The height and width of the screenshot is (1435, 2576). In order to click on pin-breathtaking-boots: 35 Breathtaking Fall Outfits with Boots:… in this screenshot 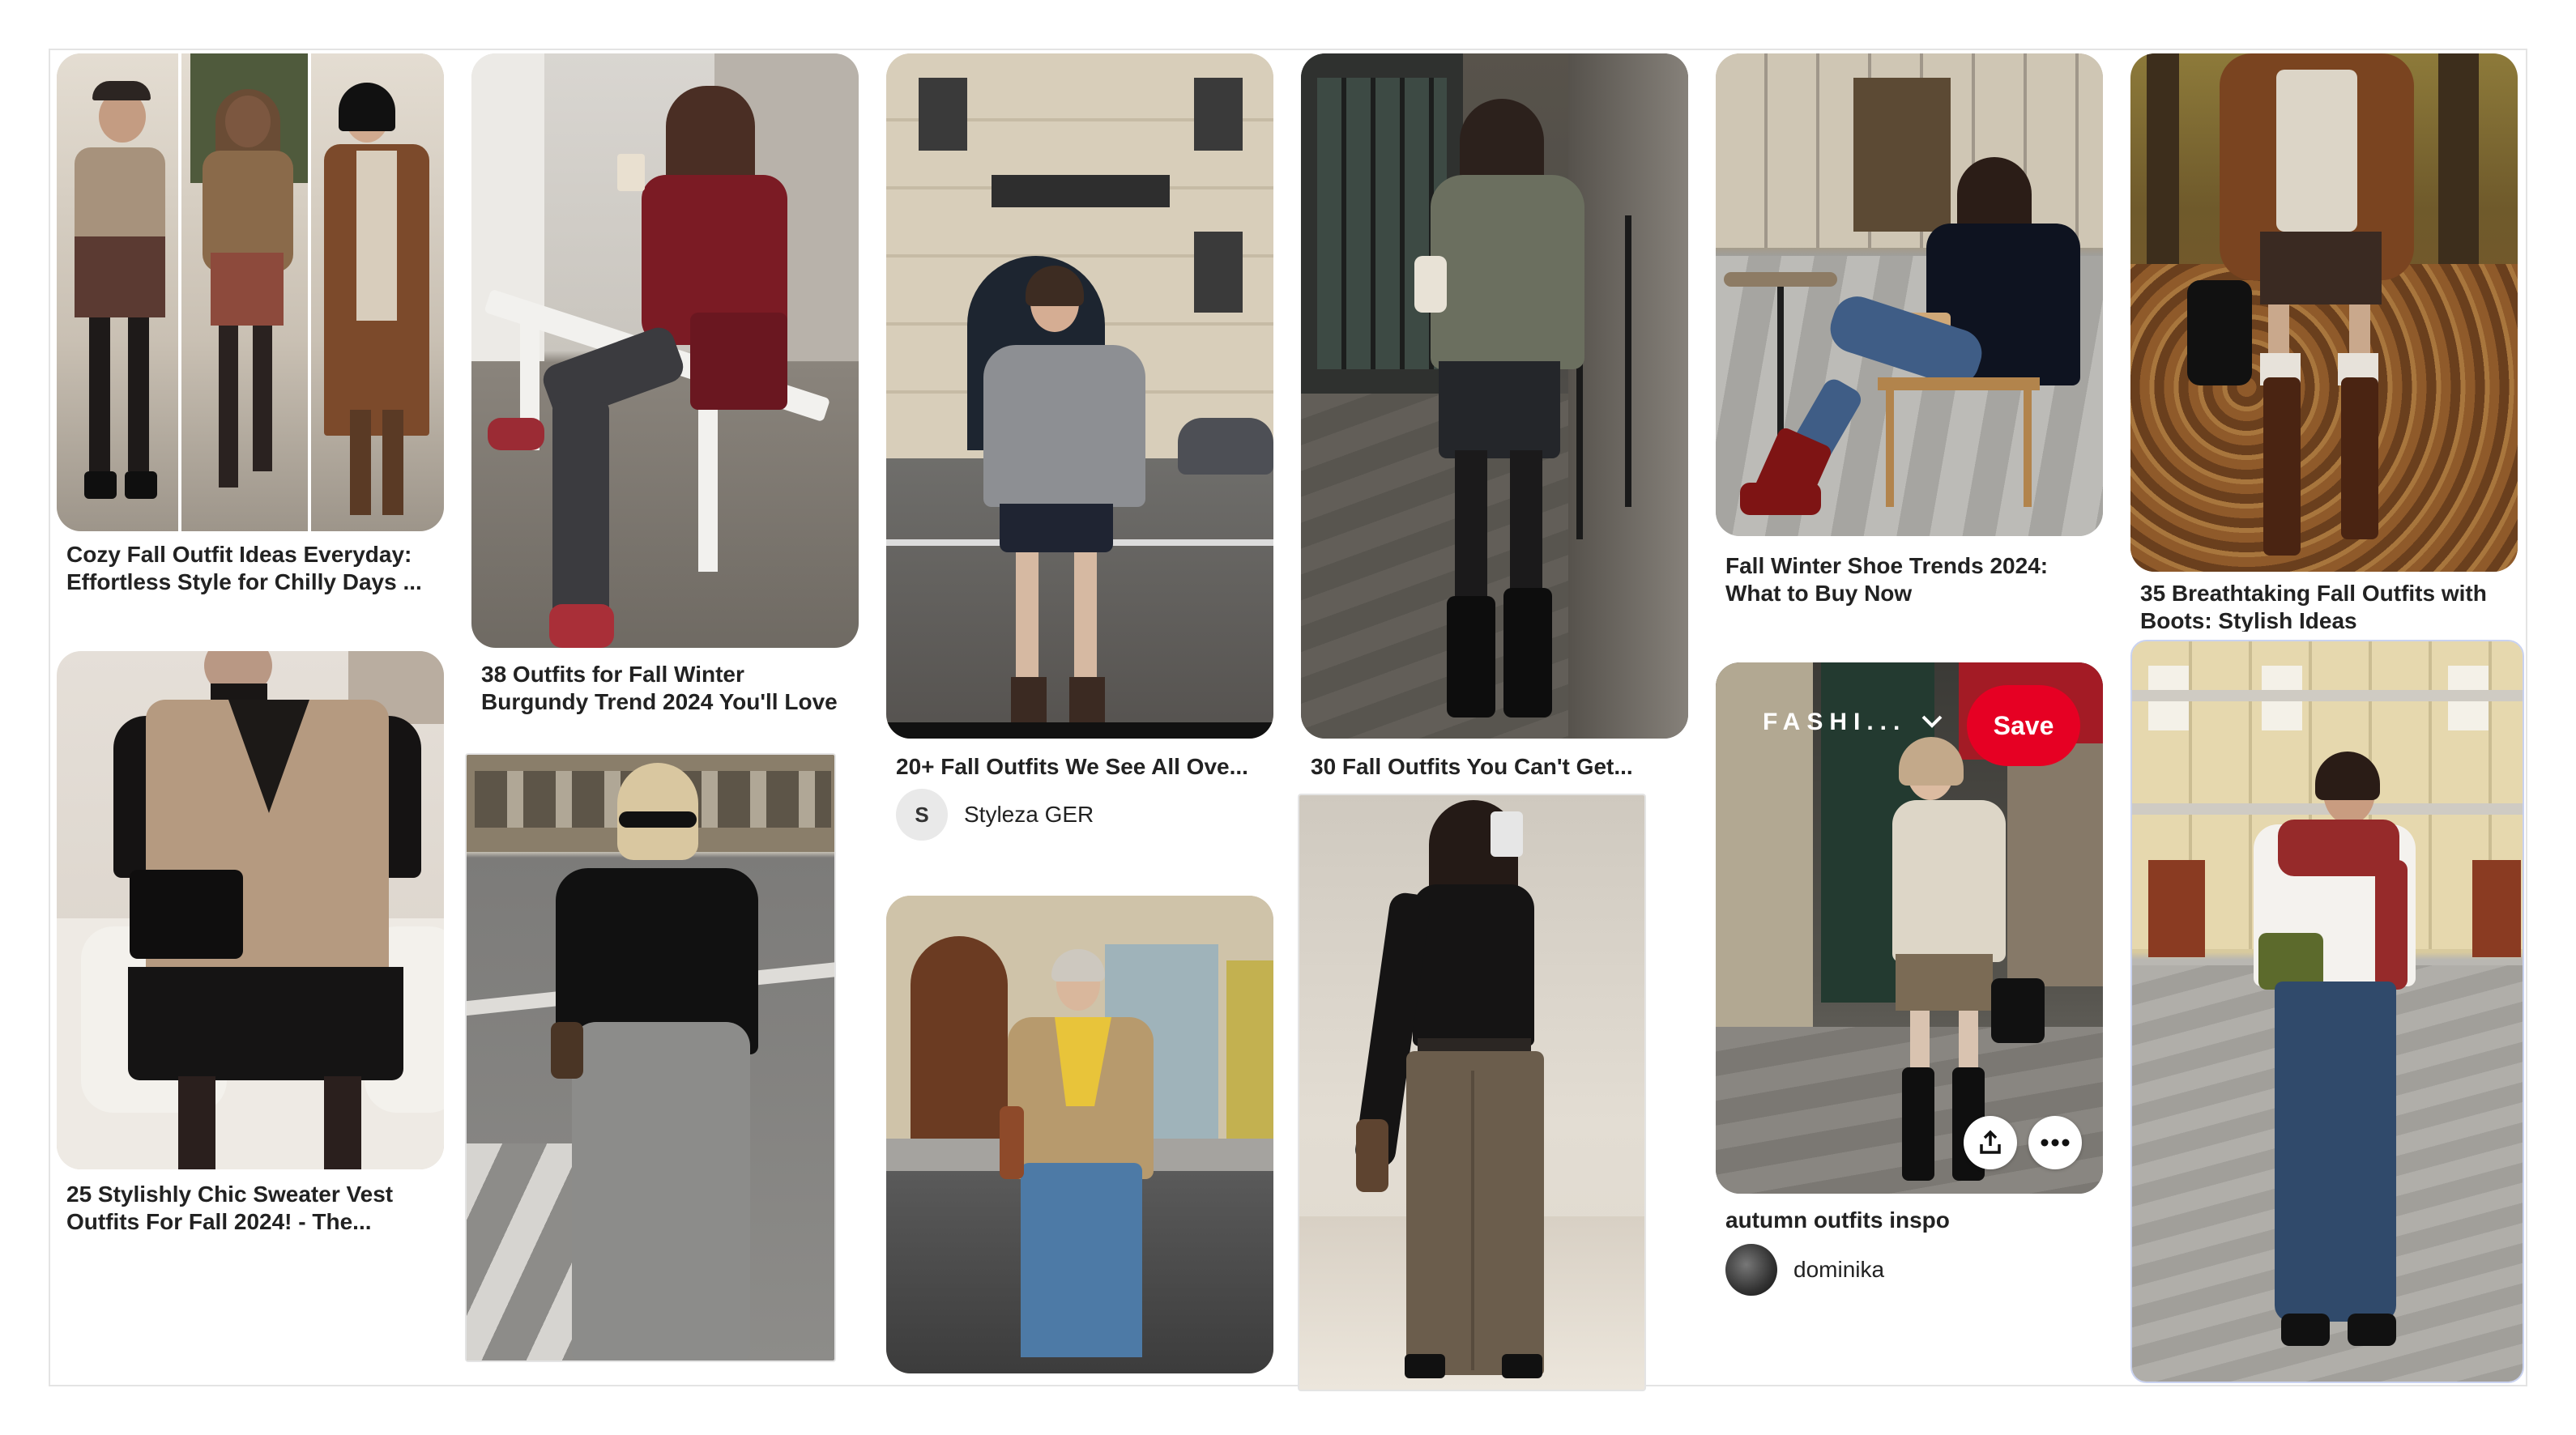, I will do `click(2324, 345)`.